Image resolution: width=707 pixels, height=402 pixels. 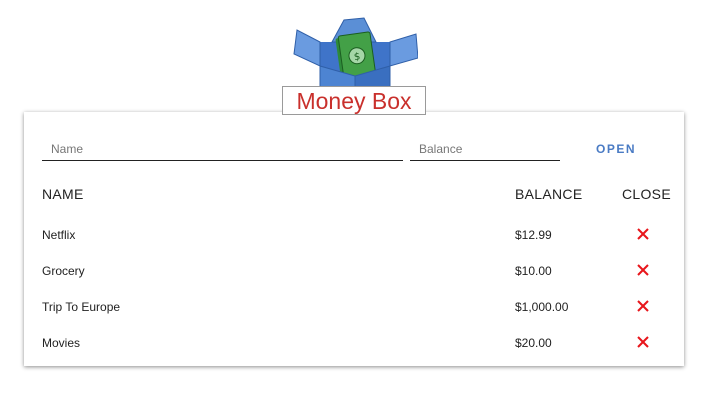 I want to click on balance-field, so click(x=485, y=150).